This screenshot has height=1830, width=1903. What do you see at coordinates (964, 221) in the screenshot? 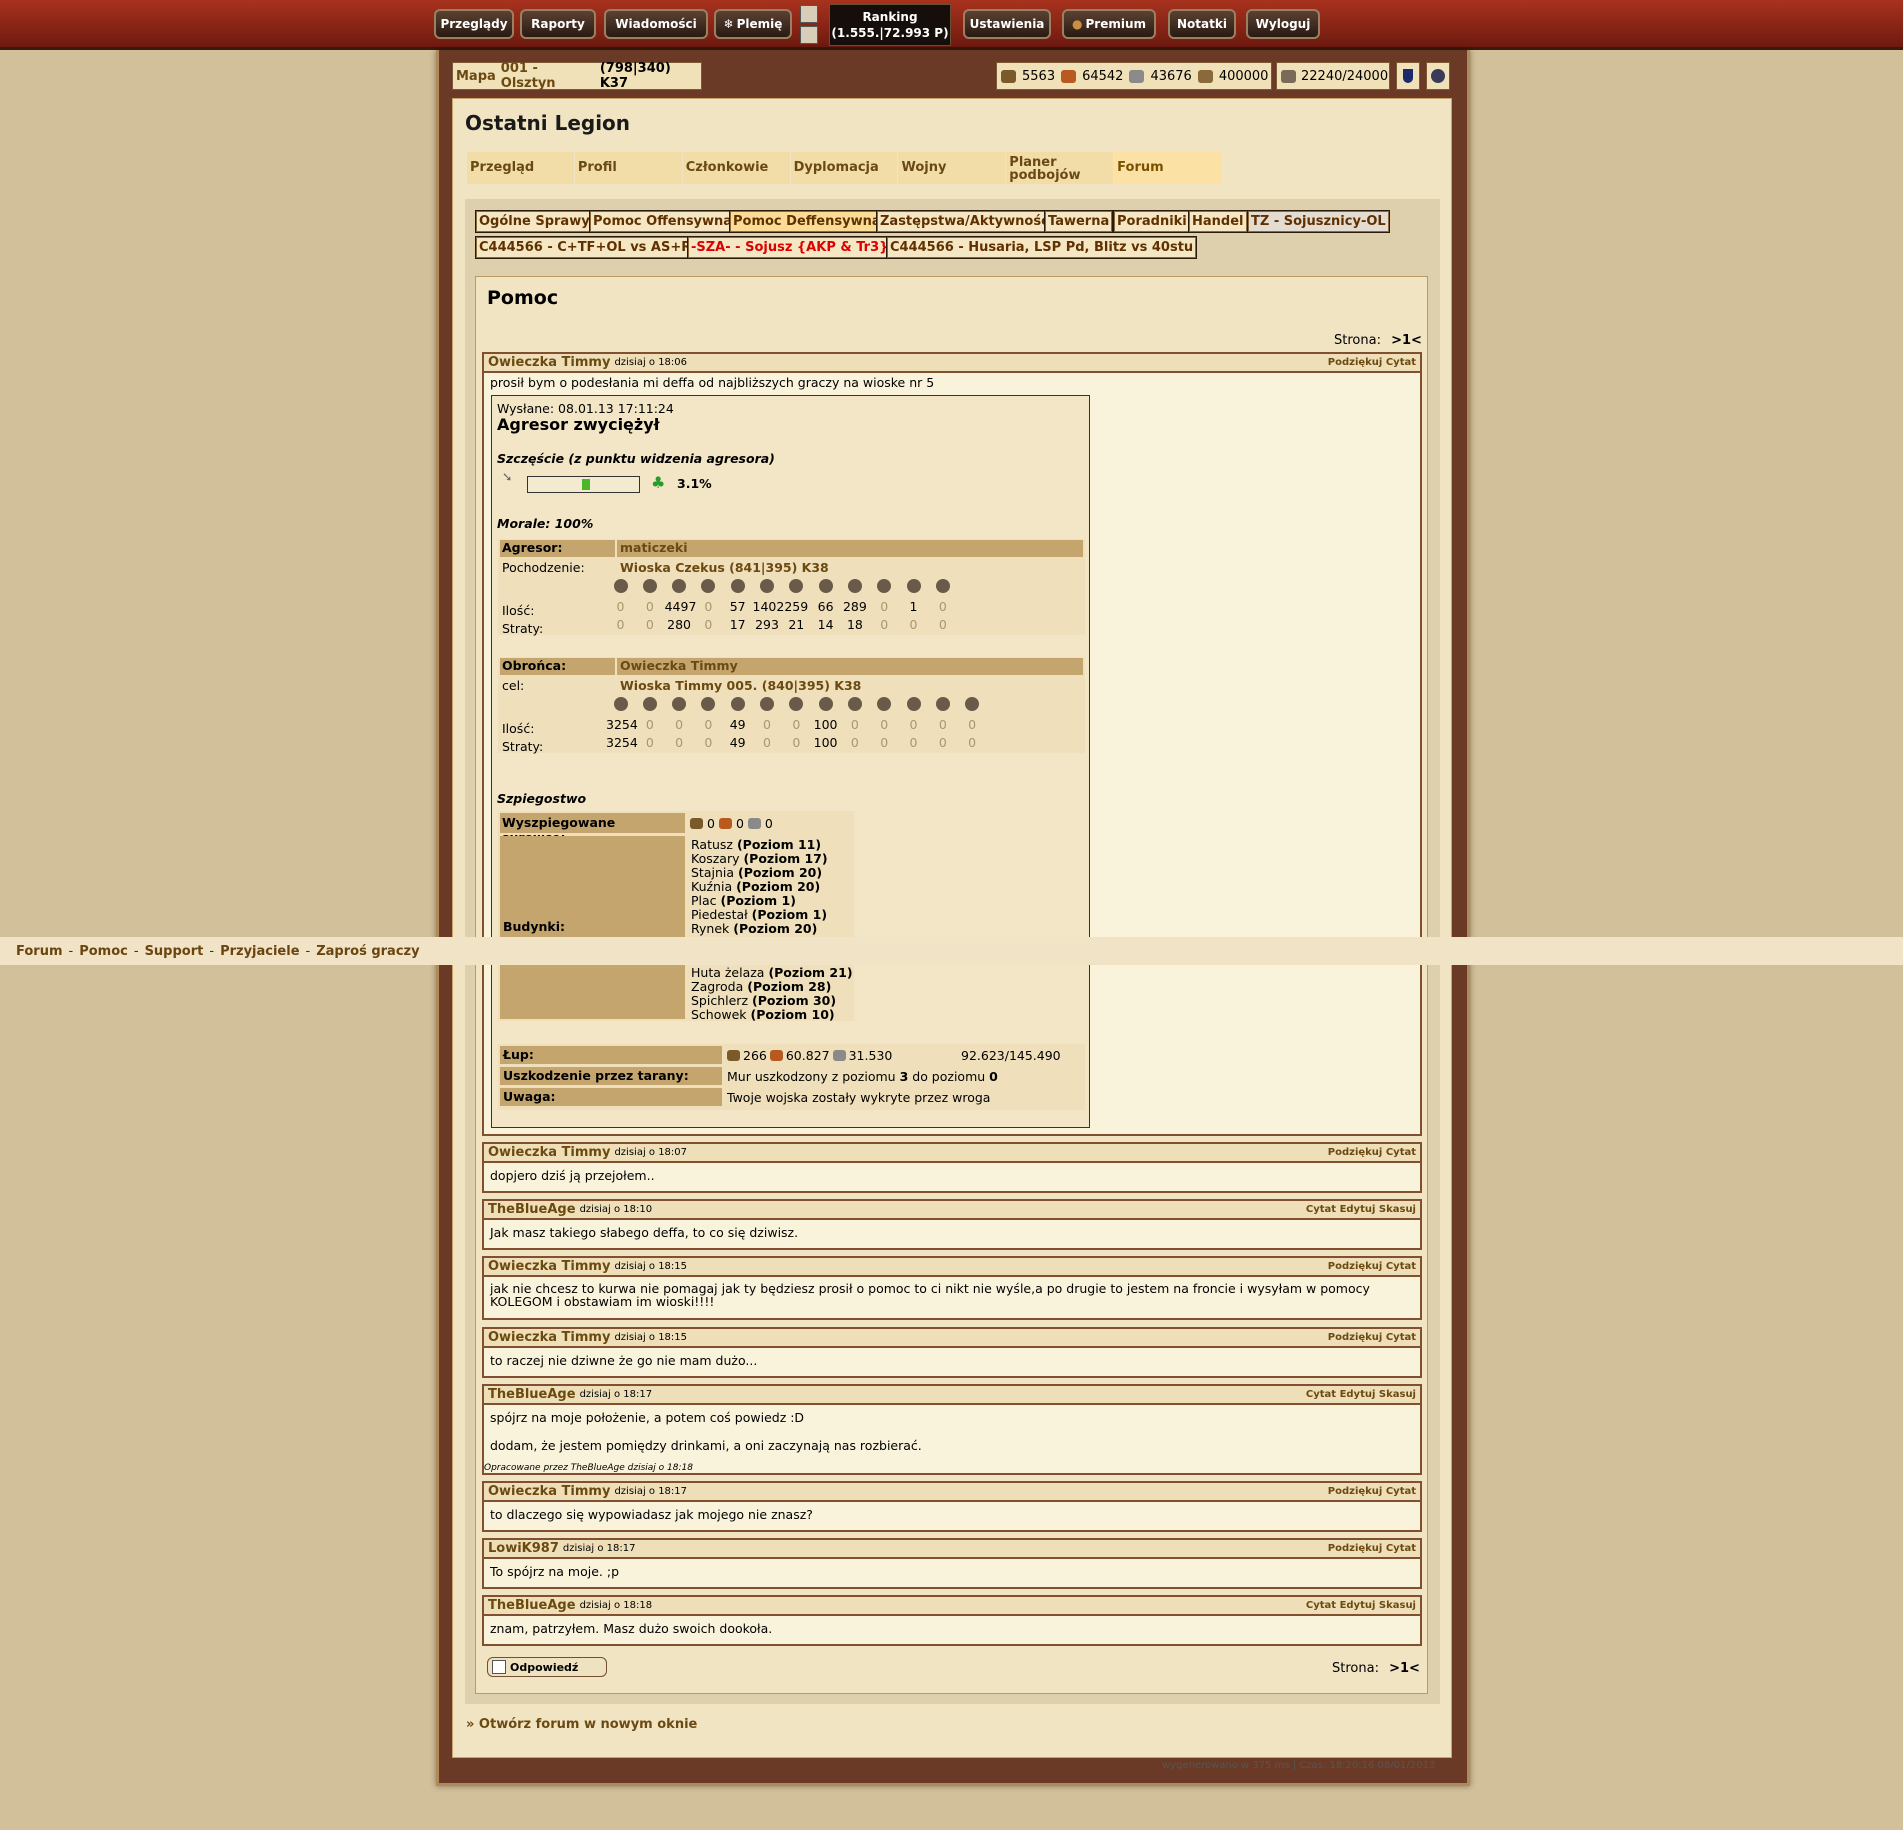
I see `forum-link-zastepstwa: Zastępstwa/Aktywność` at bounding box center [964, 221].